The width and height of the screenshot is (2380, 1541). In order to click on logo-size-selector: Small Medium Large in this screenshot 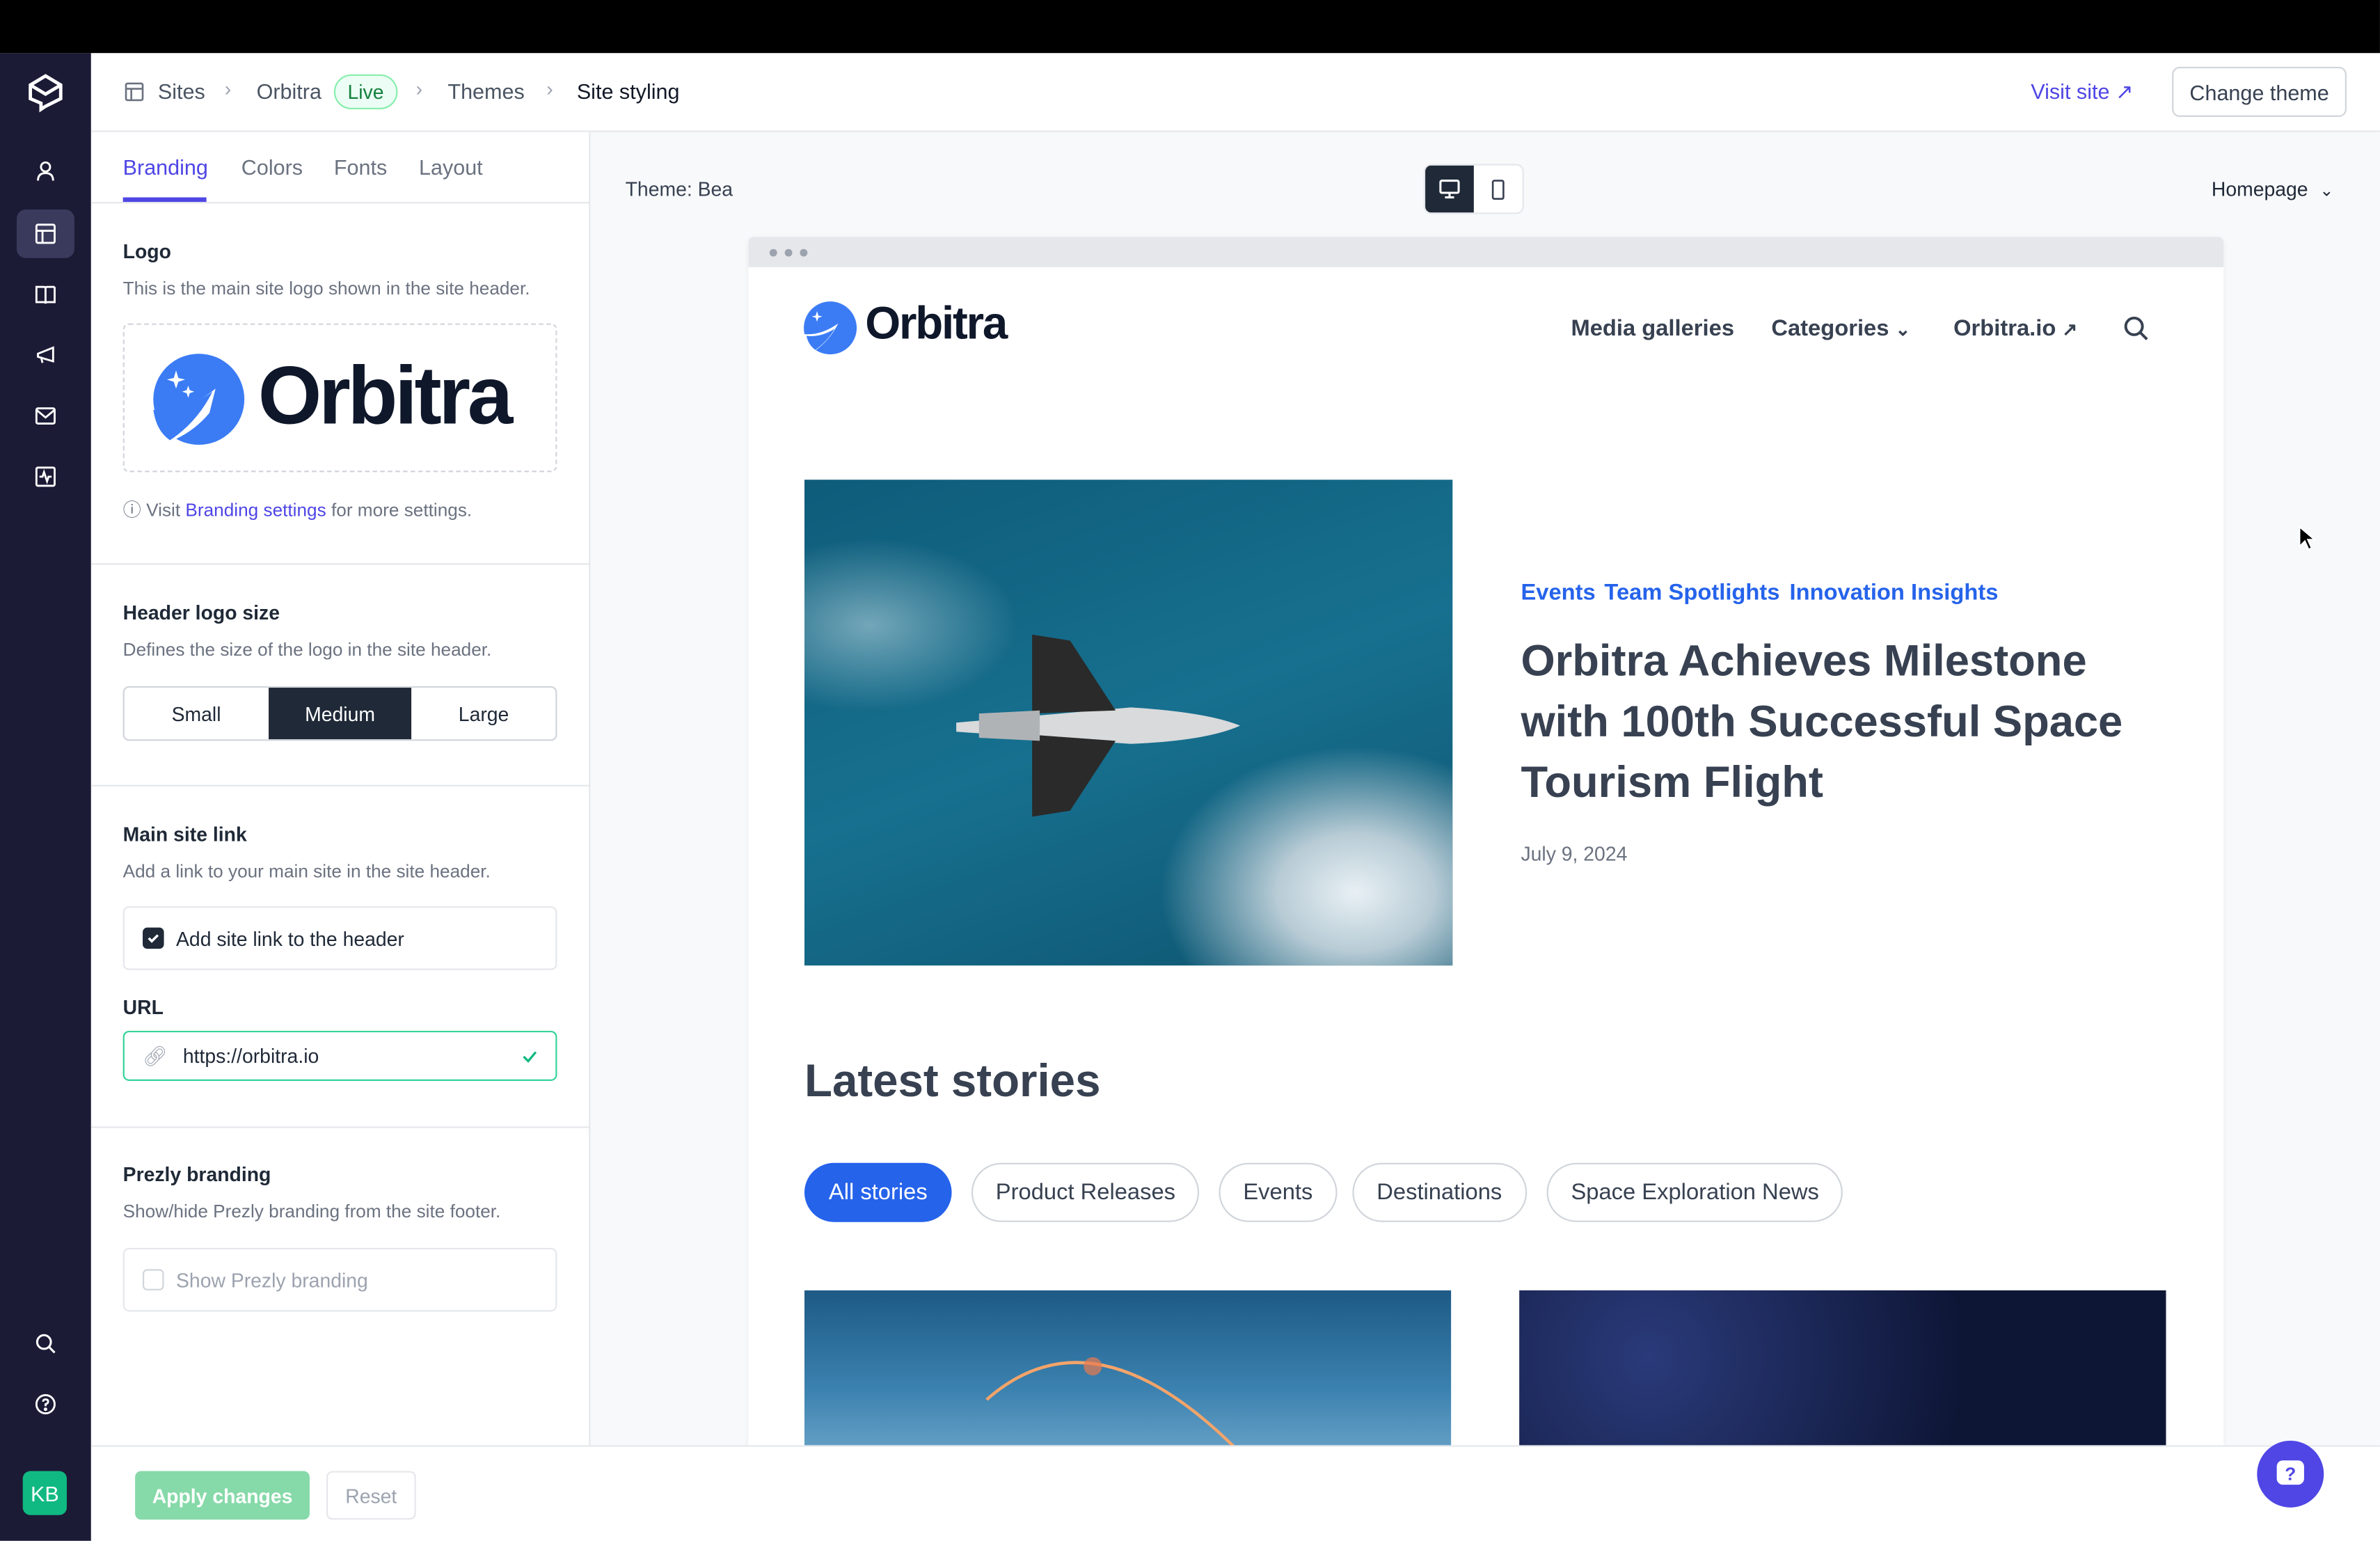, I will do `click(339, 713)`.